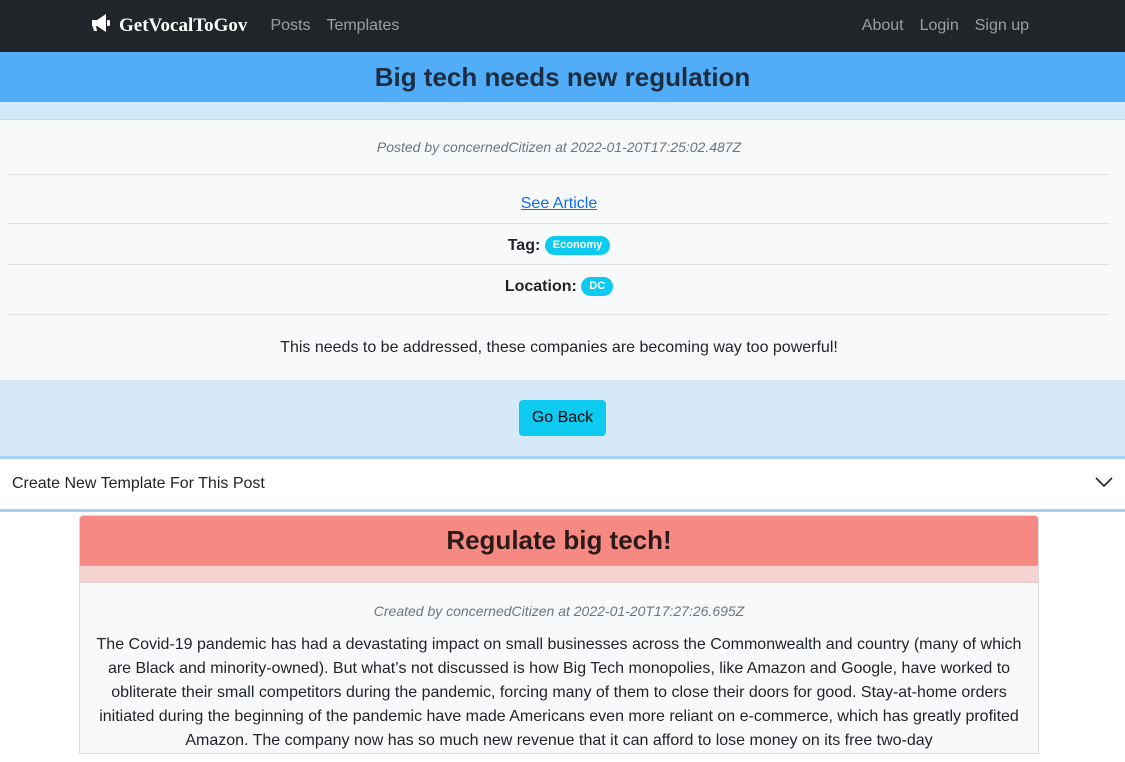 This screenshot has width=1125, height=762. What do you see at coordinates (562, 111) in the screenshot?
I see `post-header-strip` at bounding box center [562, 111].